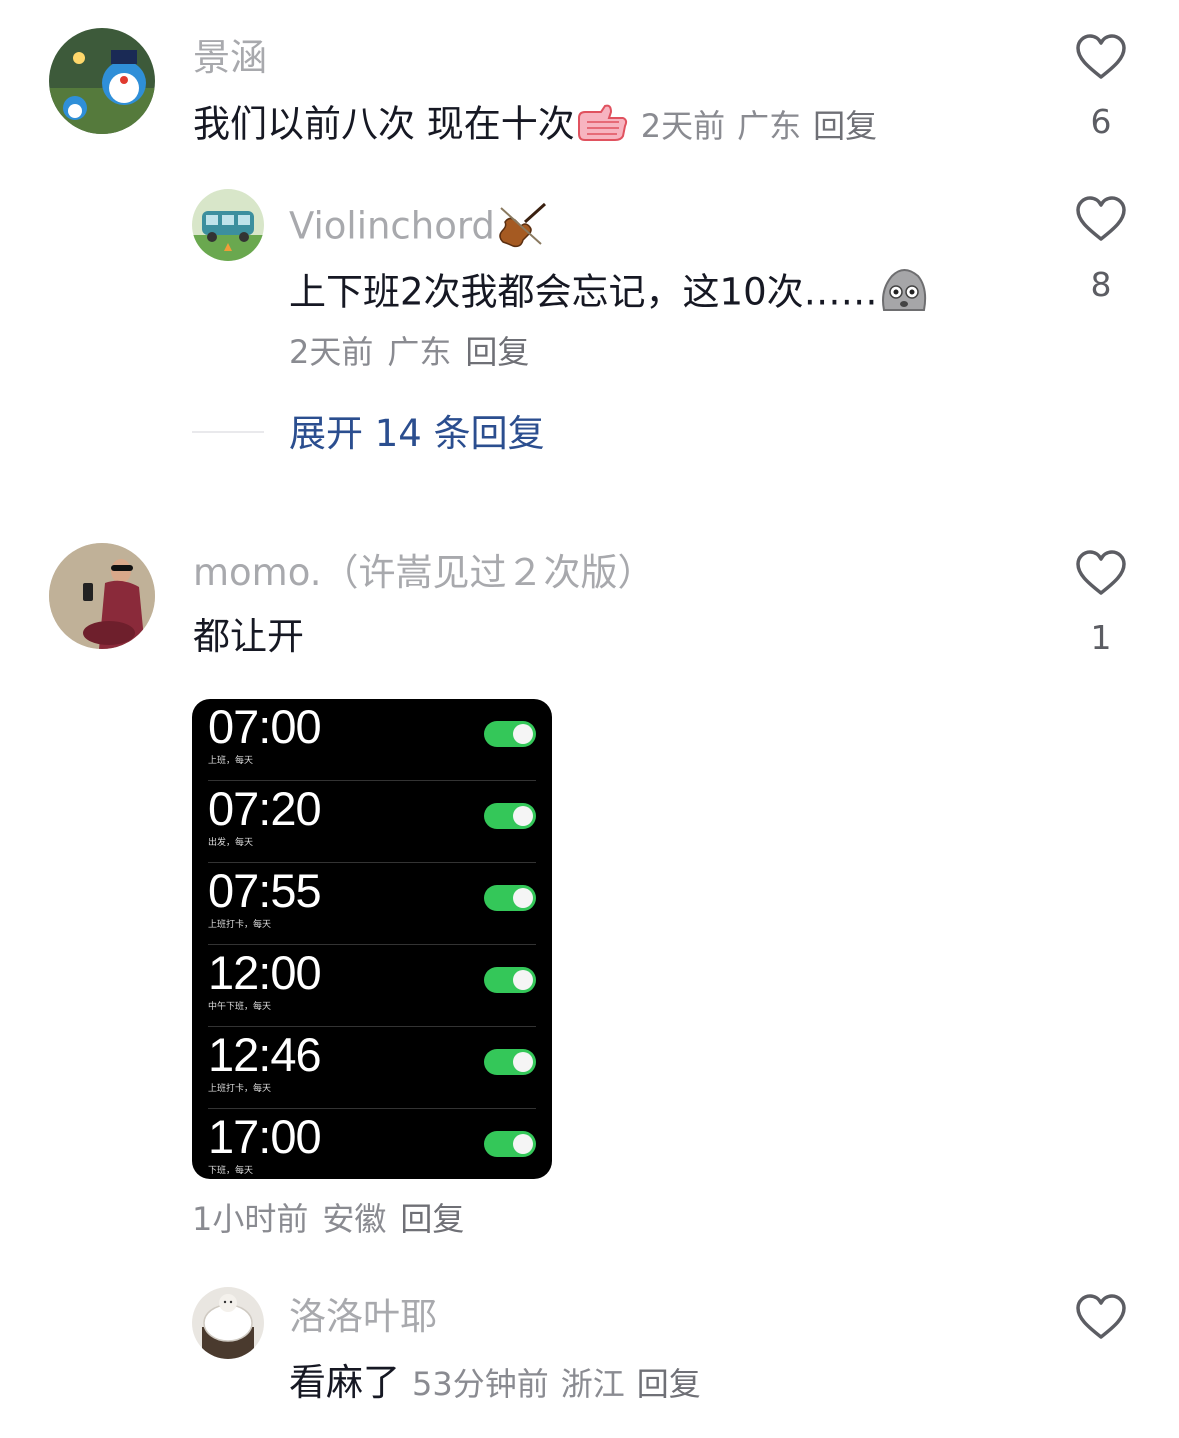  What do you see at coordinates (769, 125) in the screenshot?
I see `comment-location: 广东` at bounding box center [769, 125].